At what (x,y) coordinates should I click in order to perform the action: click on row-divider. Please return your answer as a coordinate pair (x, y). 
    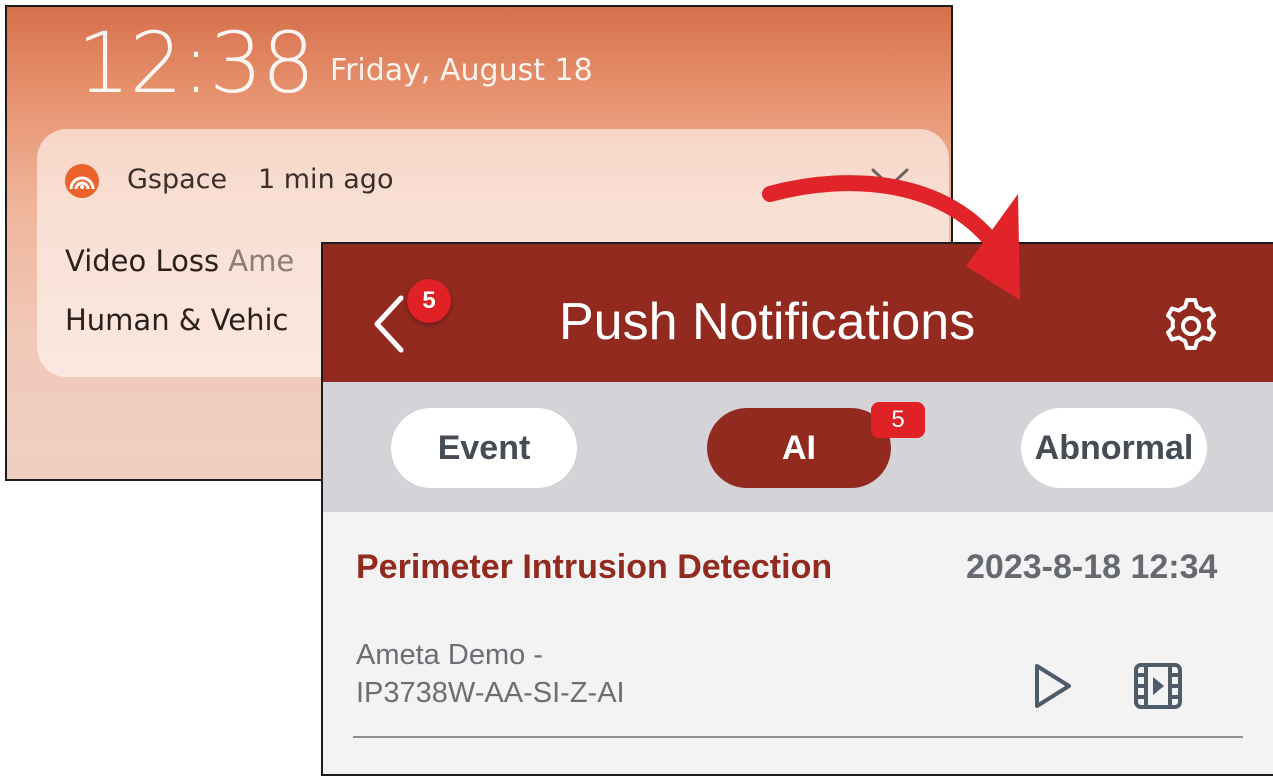
    Looking at the image, I should click on (798, 737).